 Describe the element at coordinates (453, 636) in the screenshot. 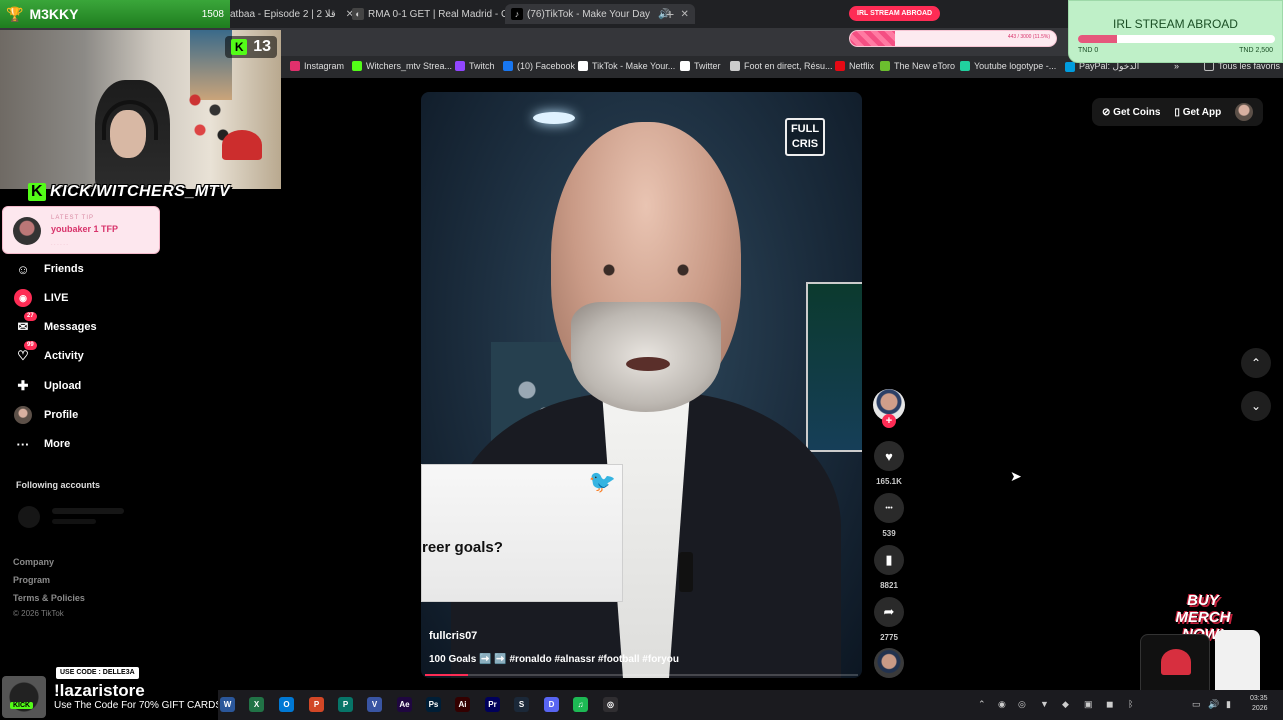

I see `video-author: fullcris07` at that location.